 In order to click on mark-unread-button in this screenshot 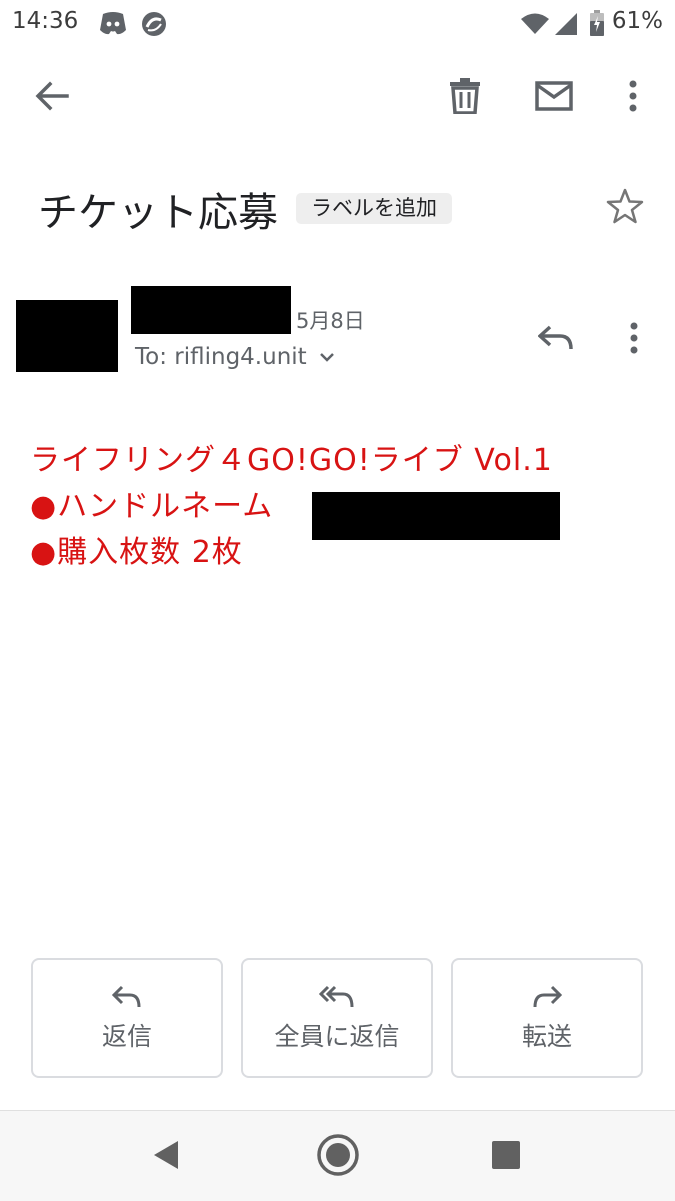, I will do `click(554, 98)`.